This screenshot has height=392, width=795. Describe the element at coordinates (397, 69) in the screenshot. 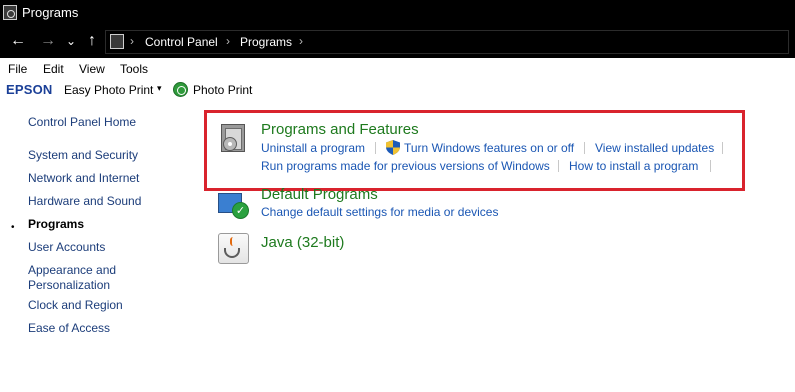

I see `menu-bar: File Edit View Tools` at that location.